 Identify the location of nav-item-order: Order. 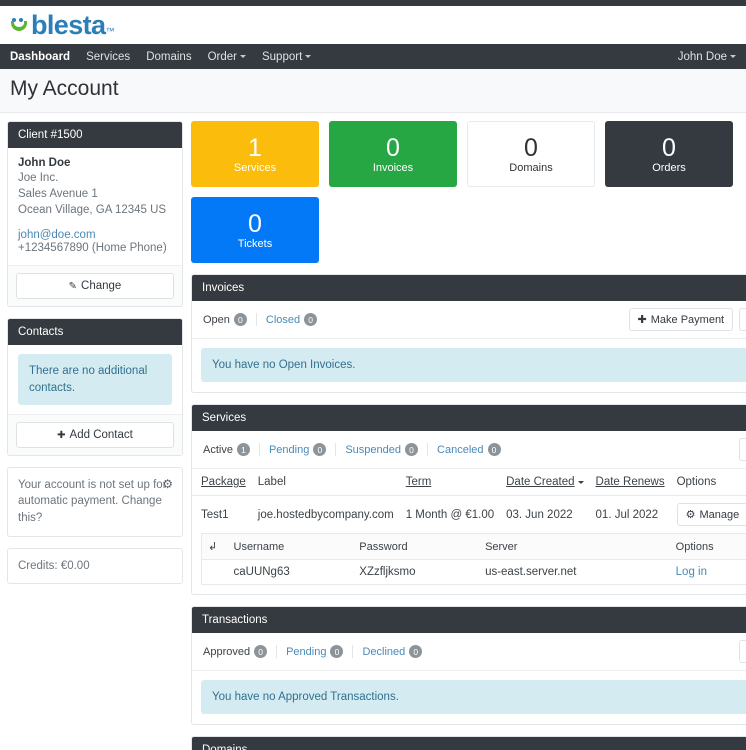
(227, 57).